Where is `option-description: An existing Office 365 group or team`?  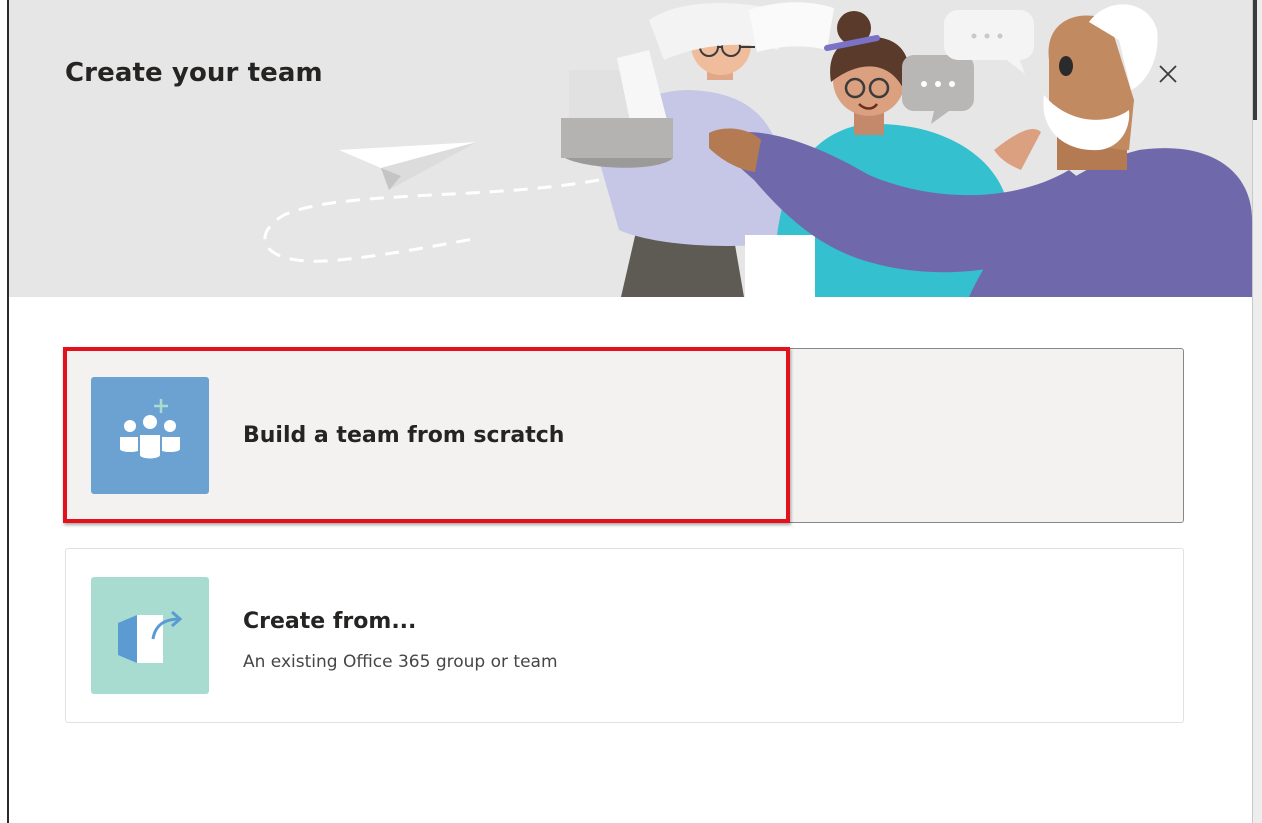 option-description: An existing Office 365 group or team is located at coordinates (400, 662).